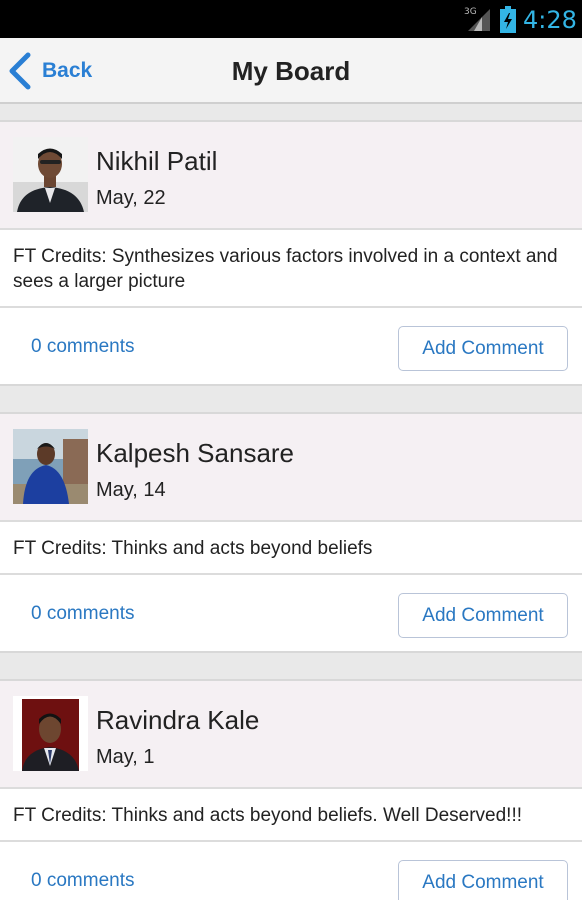 This screenshot has width=582, height=900. I want to click on action-bar: Back My Board, so click(291, 71).